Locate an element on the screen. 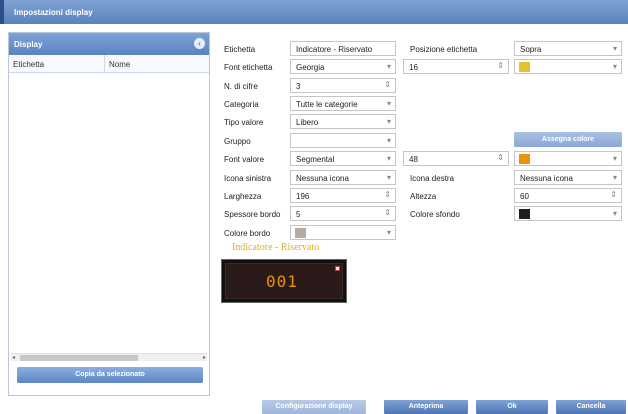 Image resolution: width=628 pixels, height=414 pixels. colore-sfondo-picker is located at coordinates (568, 213).